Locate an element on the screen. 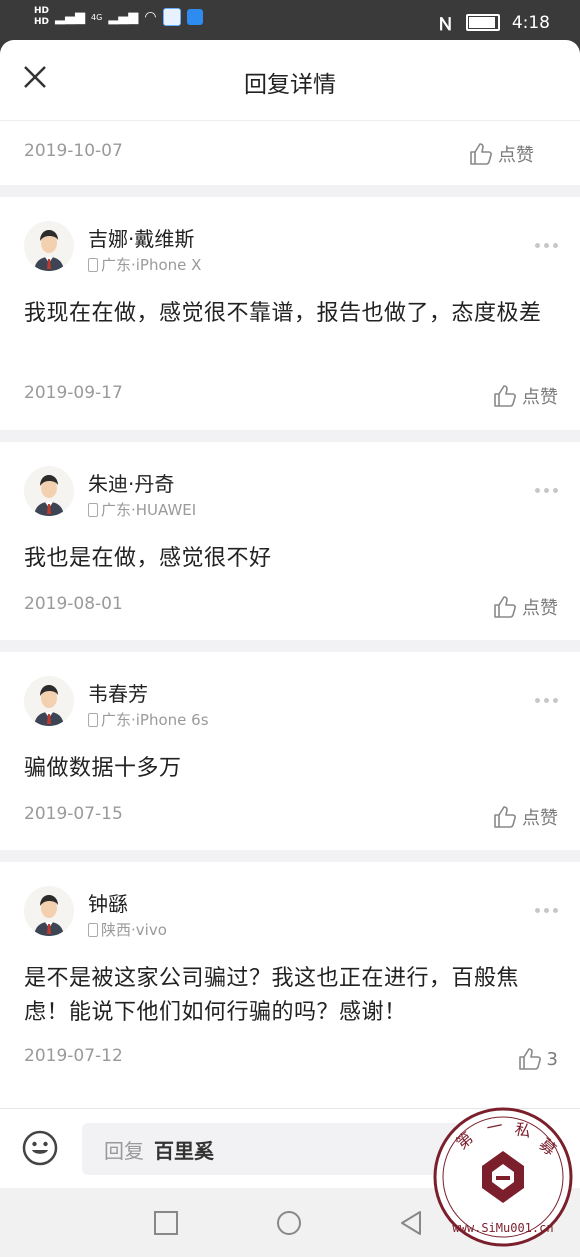 The height and width of the screenshot is (1257, 580). header: 回复详情 is located at coordinates (290, 80).